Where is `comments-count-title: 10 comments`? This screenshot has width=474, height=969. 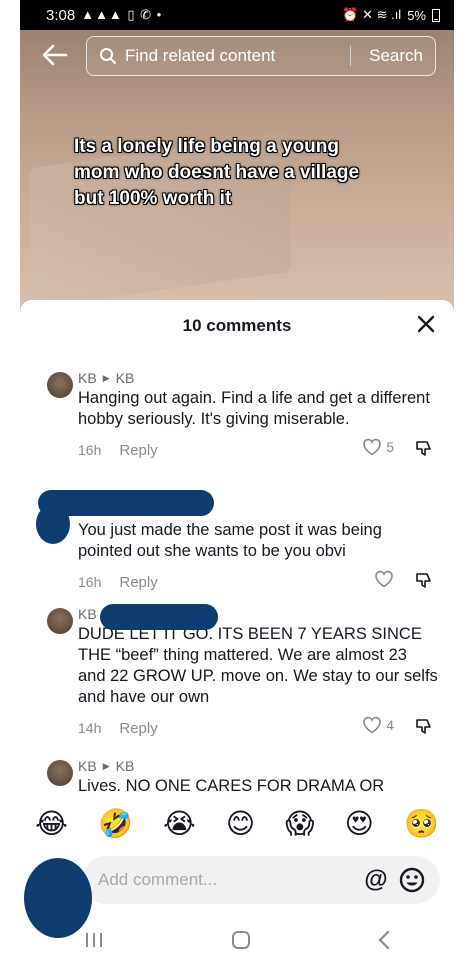
comments-count-title: 10 comments is located at coordinates (237, 325).